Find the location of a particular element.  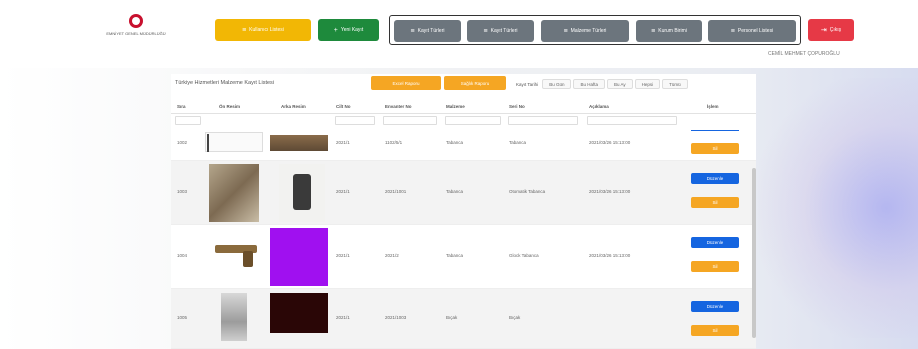

column-header: Ön Resim is located at coordinates (230, 106).